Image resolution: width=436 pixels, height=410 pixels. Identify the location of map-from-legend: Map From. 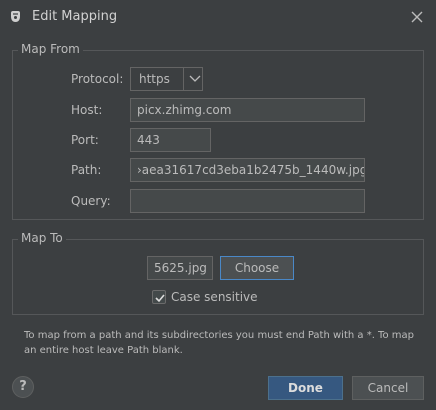
(50, 49).